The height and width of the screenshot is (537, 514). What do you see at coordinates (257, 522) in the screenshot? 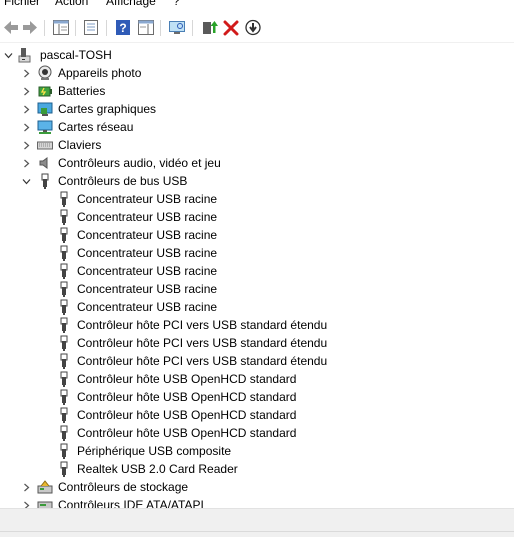
I see `horizontal-scrollbar` at bounding box center [257, 522].